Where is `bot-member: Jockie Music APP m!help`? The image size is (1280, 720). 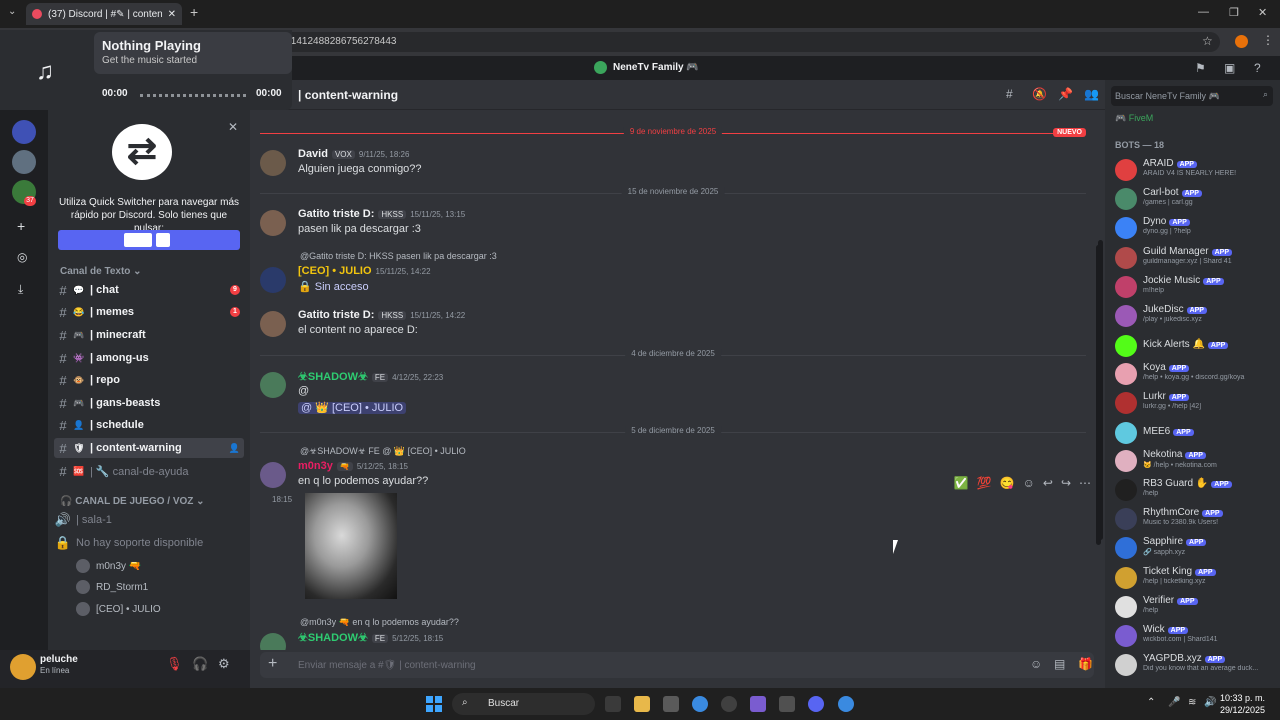
bot-member: Jockie Music APP m!help is located at coordinates (1195, 287).